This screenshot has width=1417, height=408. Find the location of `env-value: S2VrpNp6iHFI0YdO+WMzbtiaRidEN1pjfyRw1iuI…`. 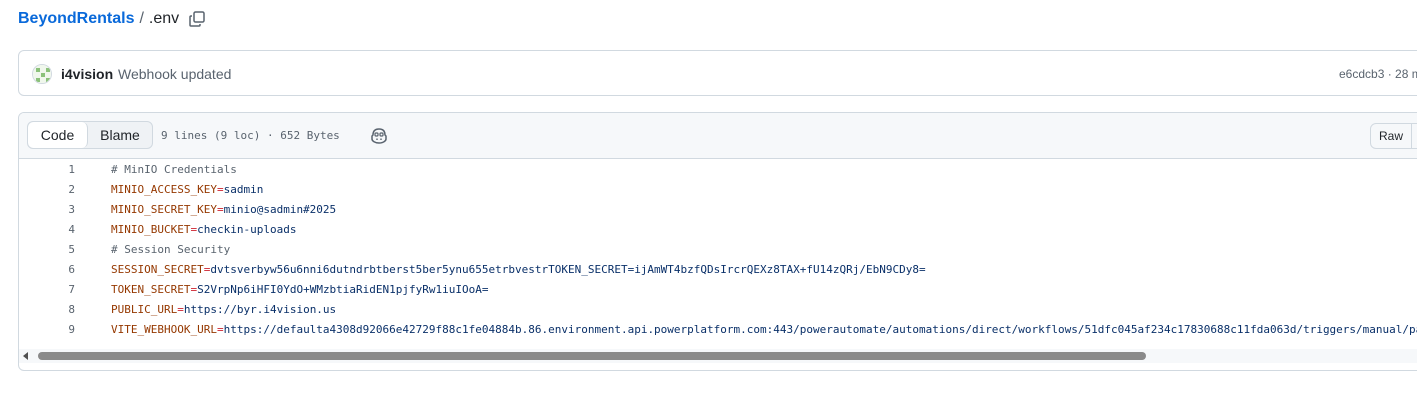

env-value: S2VrpNp6iHFI0YdO+WMzbtiaRidEN1pjfyRw1iuI… is located at coordinates (343, 289).